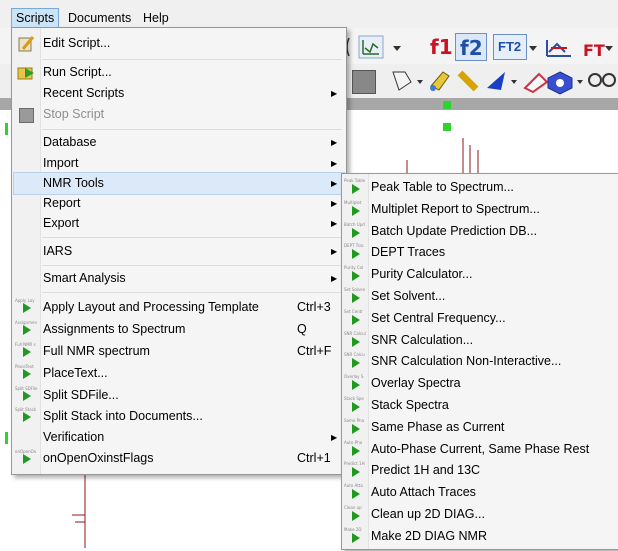 The width and height of the screenshot is (618, 551). I want to click on menu-item-onopenoxinstflags: onOpenOx onOpenOxinstFlags Ctrl+1, so click(179, 458).